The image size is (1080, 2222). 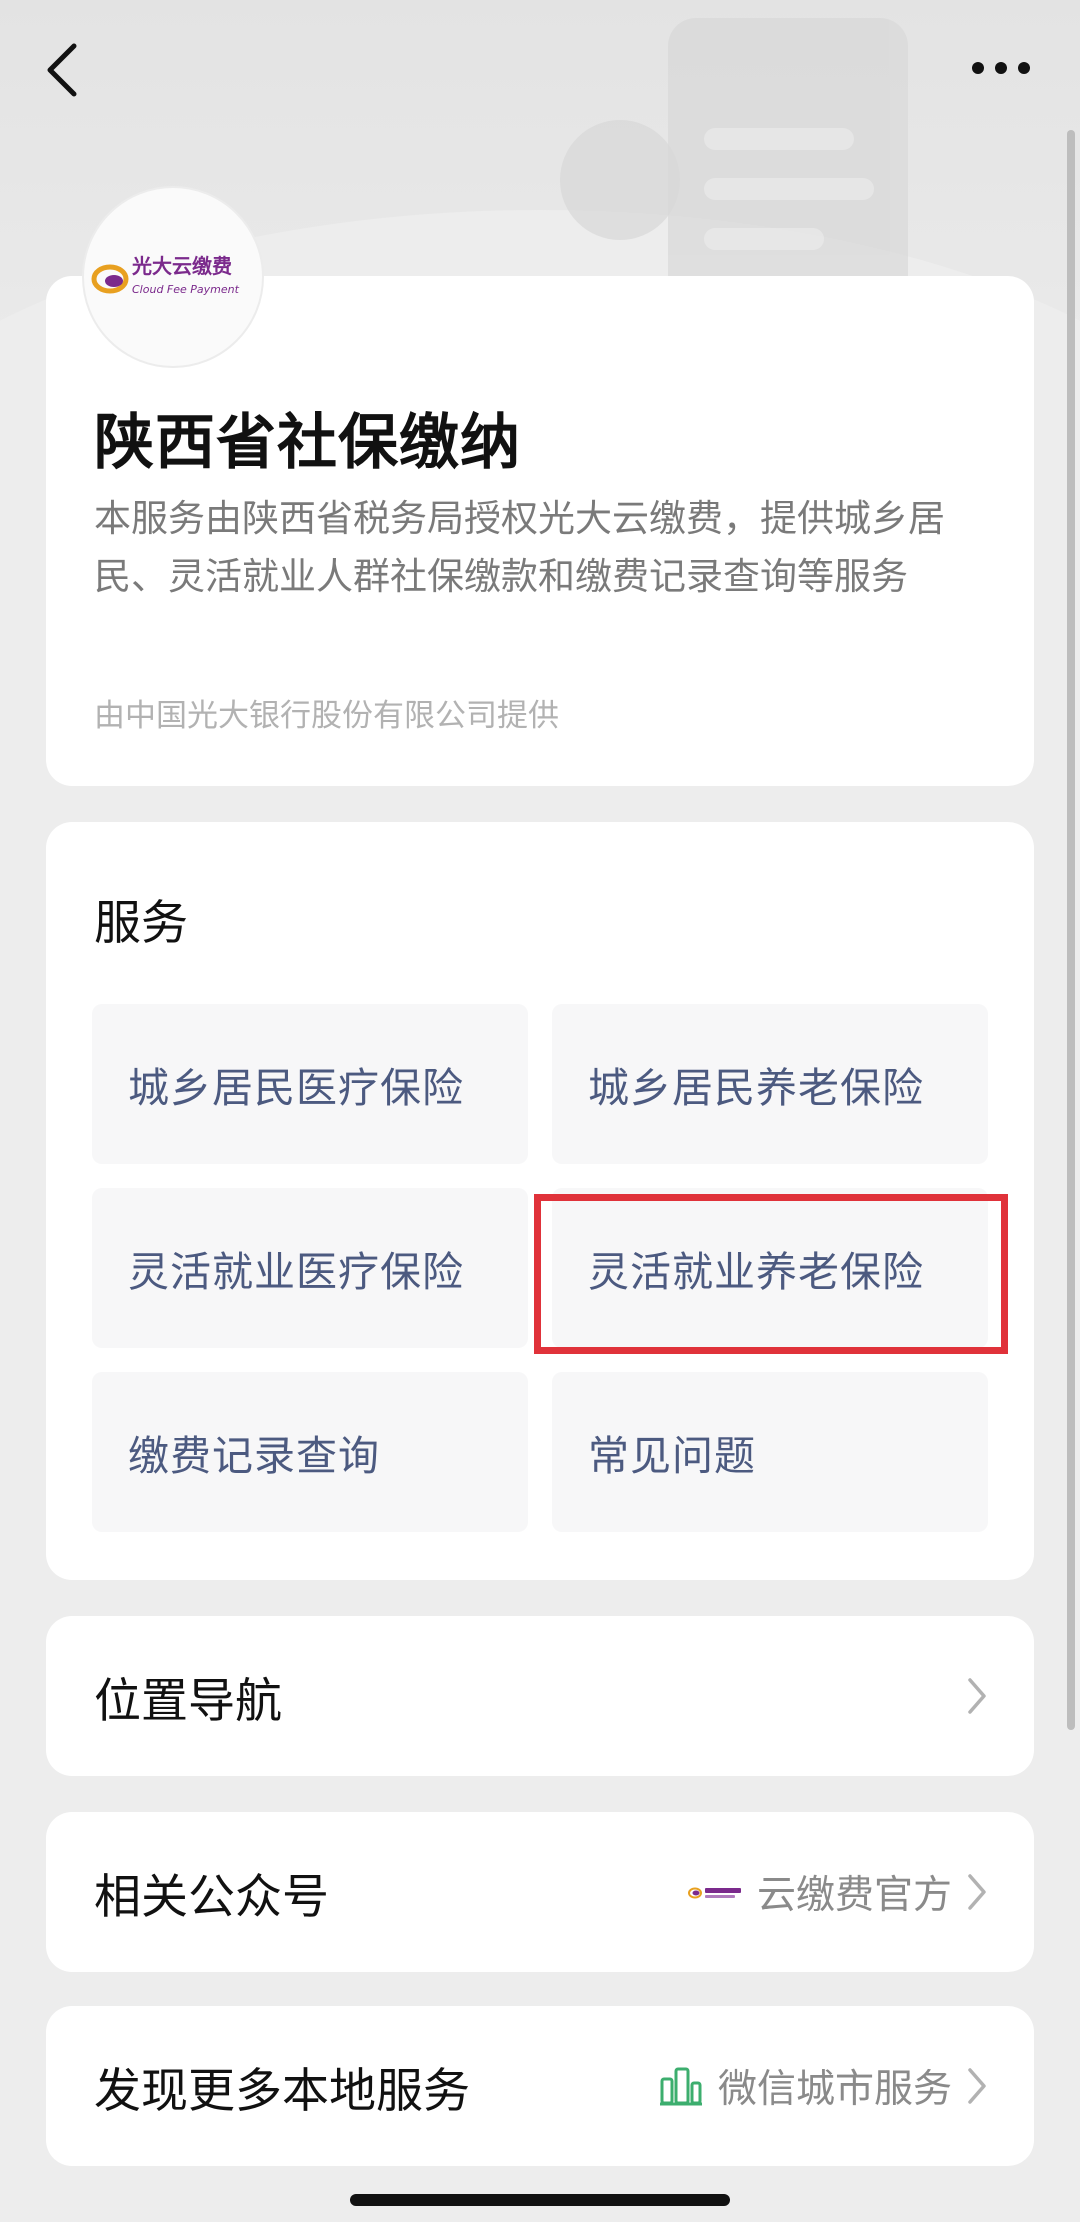 I want to click on more-options-button, so click(x=1001, y=68).